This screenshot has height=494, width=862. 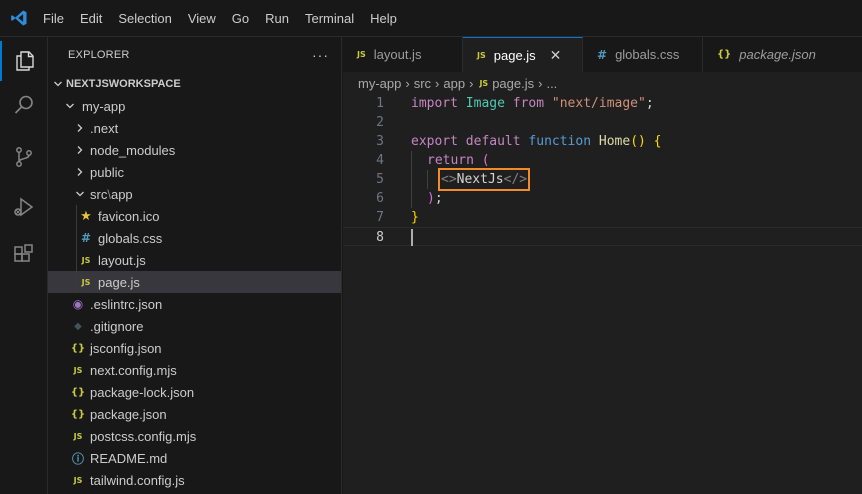 What do you see at coordinates (380, 103) in the screenshot?
I see `line-number: 1` at bounding box center [380, 103].